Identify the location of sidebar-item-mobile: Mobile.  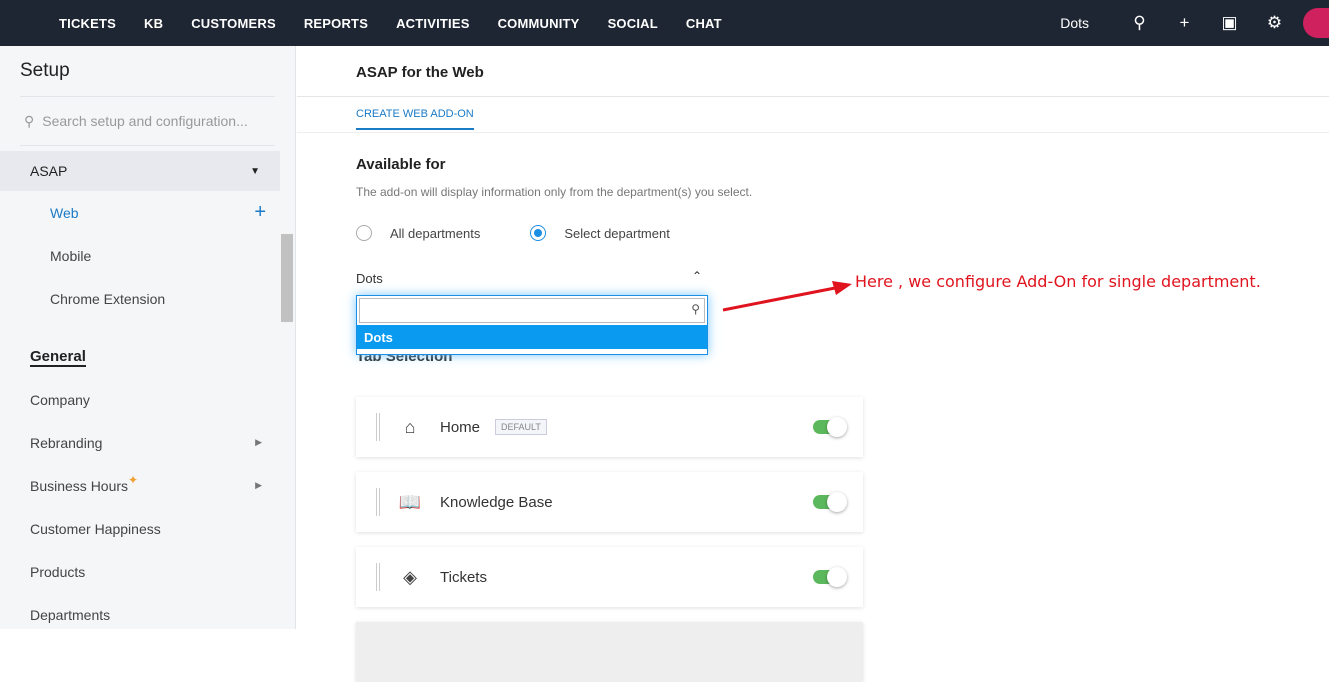
(140, 255).